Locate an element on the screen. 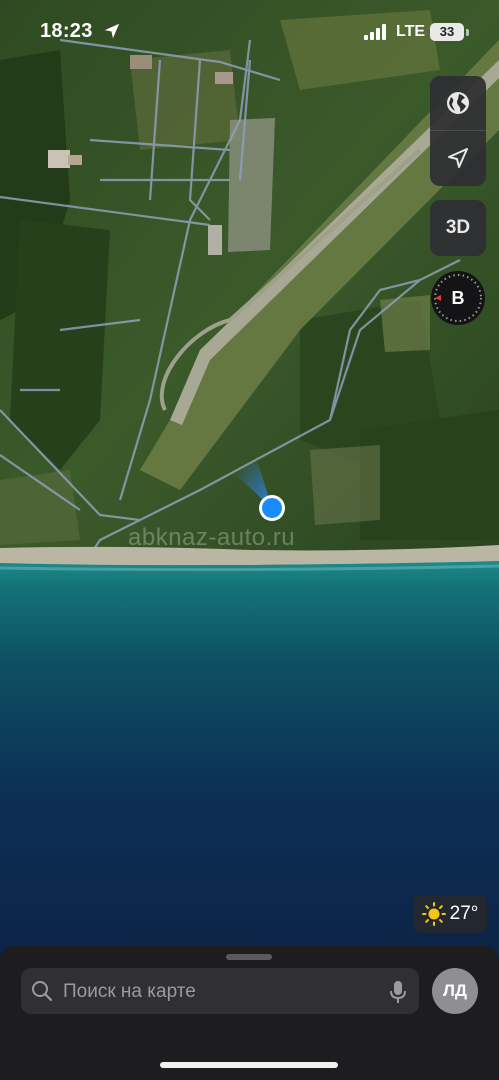  location-arrow-icon is located at coordinates (458, 158).